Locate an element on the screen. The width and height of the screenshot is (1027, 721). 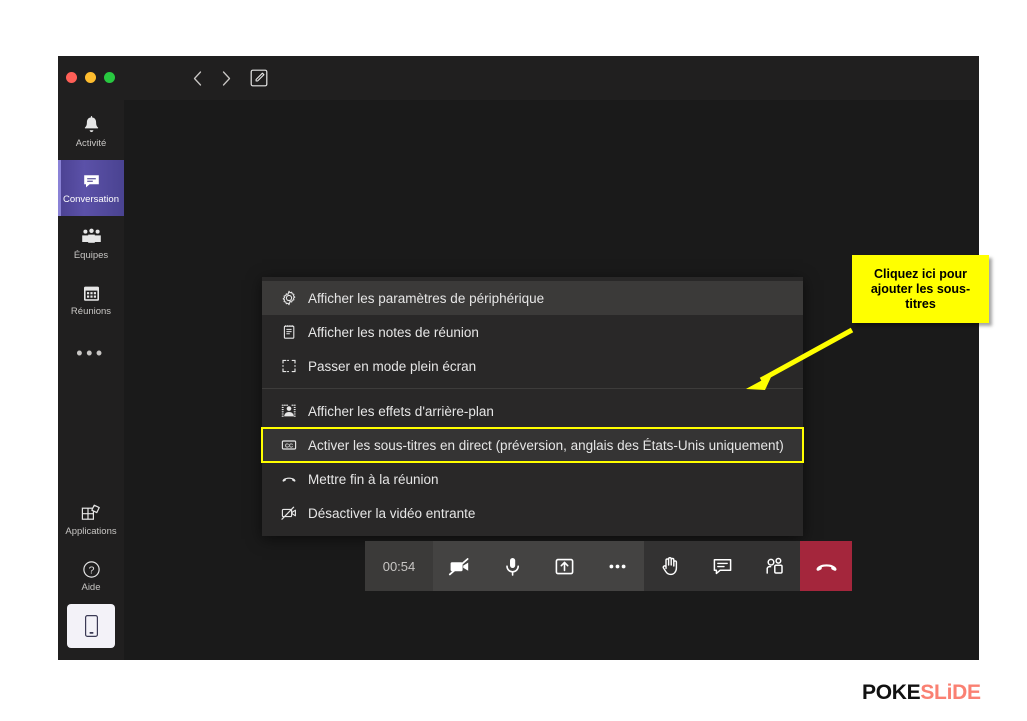
close-window-button is located at coordinates (71, 77).